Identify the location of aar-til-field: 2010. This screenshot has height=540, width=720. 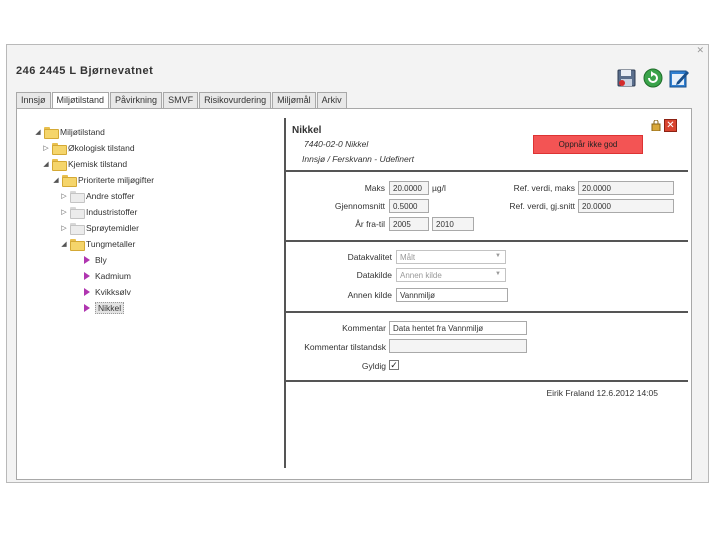
(453, 224).